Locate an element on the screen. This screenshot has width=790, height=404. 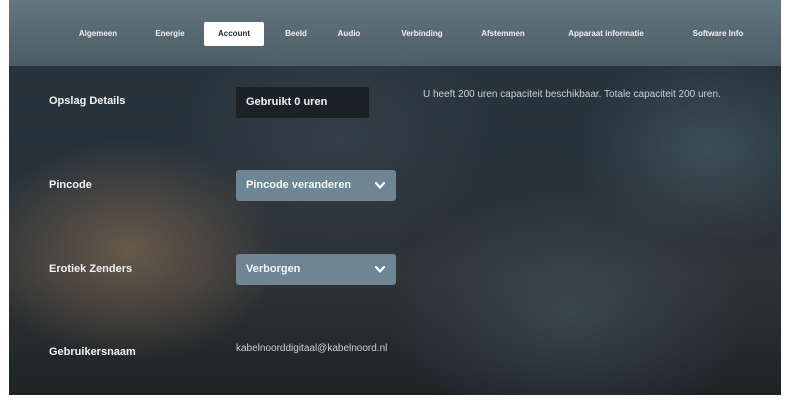
storage-details-label: Opslag Details is located at coordinates (87, 101).